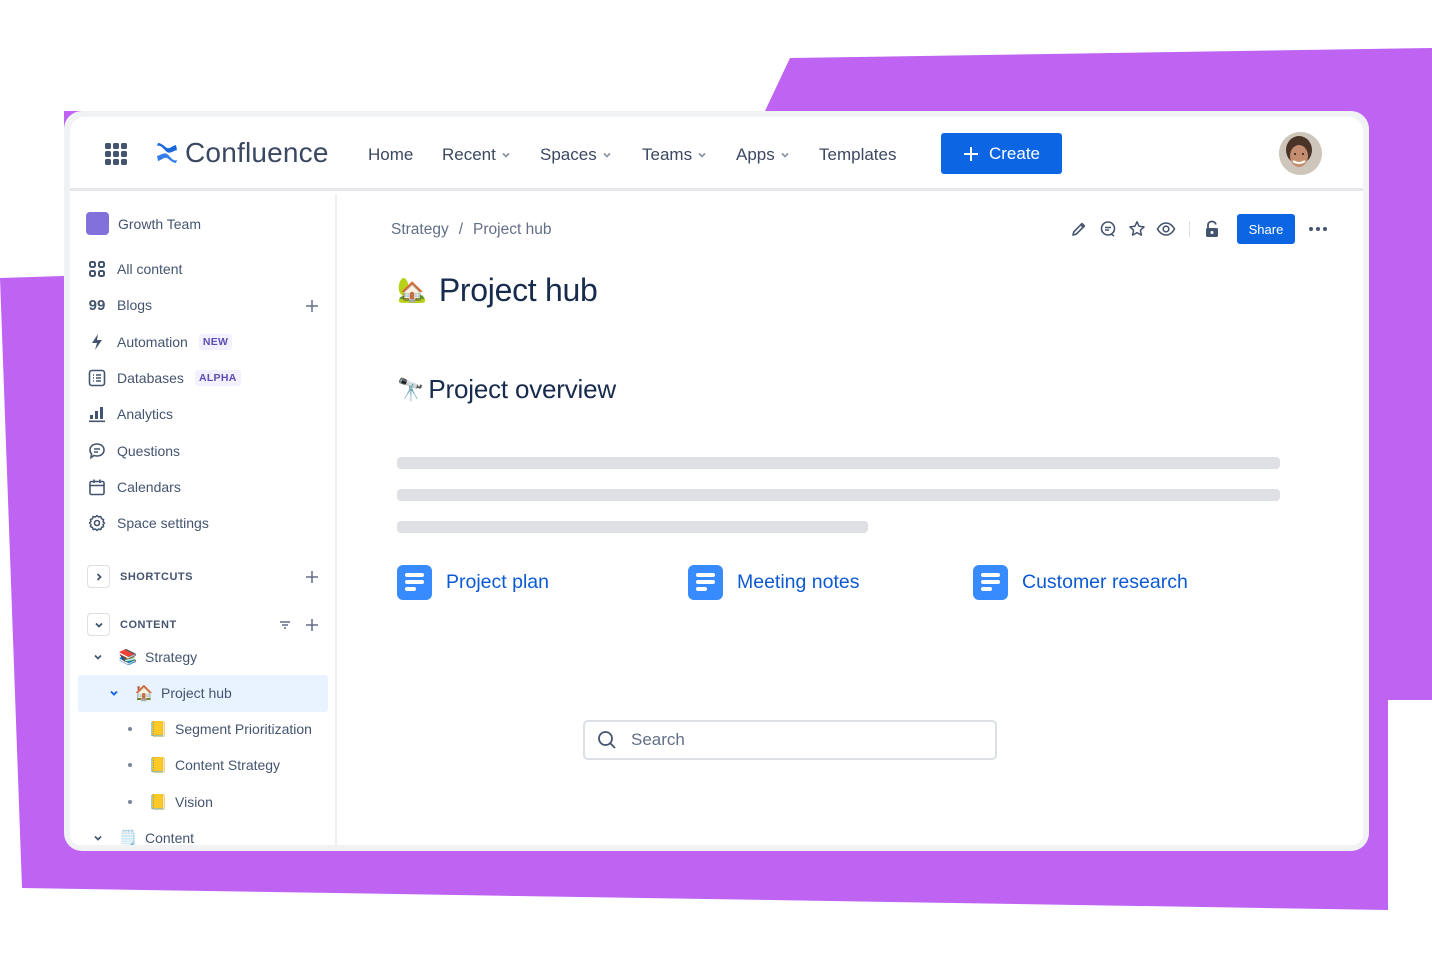 The height and width of the screenshot is (958, 1432). Describe the element at coordinates (97, 414) in the screenshot. I see `bar-chart-icon` at that location.